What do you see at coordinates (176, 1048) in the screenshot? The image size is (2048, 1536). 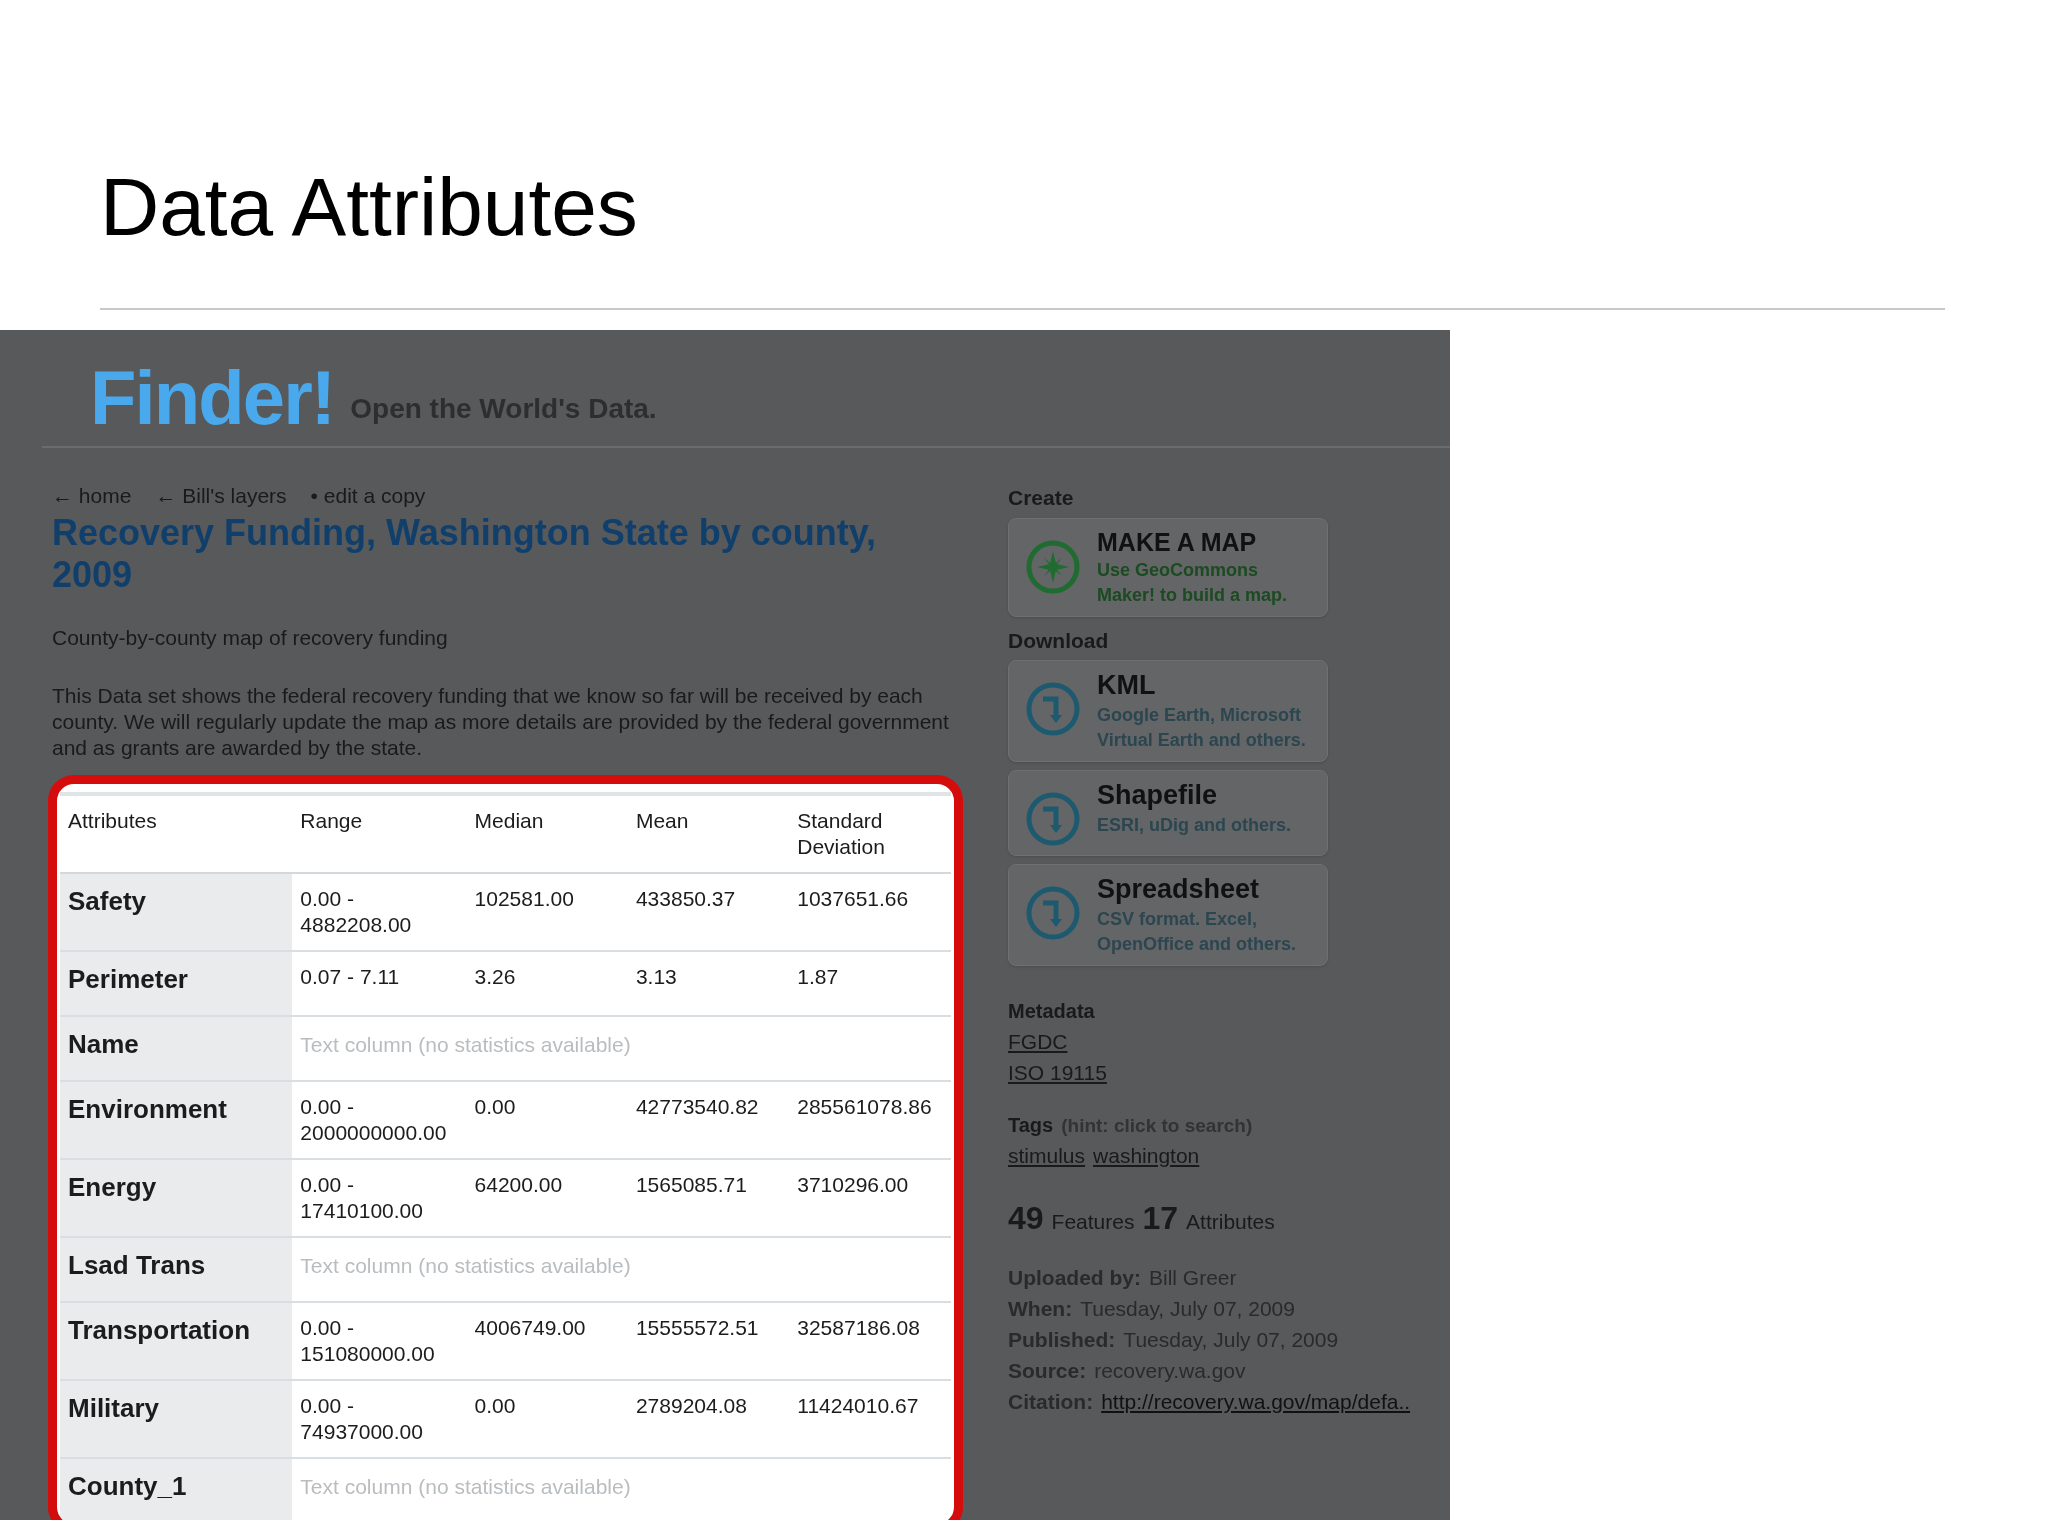 I see `attribute-name: Name` at bounding box center [176, 1048].